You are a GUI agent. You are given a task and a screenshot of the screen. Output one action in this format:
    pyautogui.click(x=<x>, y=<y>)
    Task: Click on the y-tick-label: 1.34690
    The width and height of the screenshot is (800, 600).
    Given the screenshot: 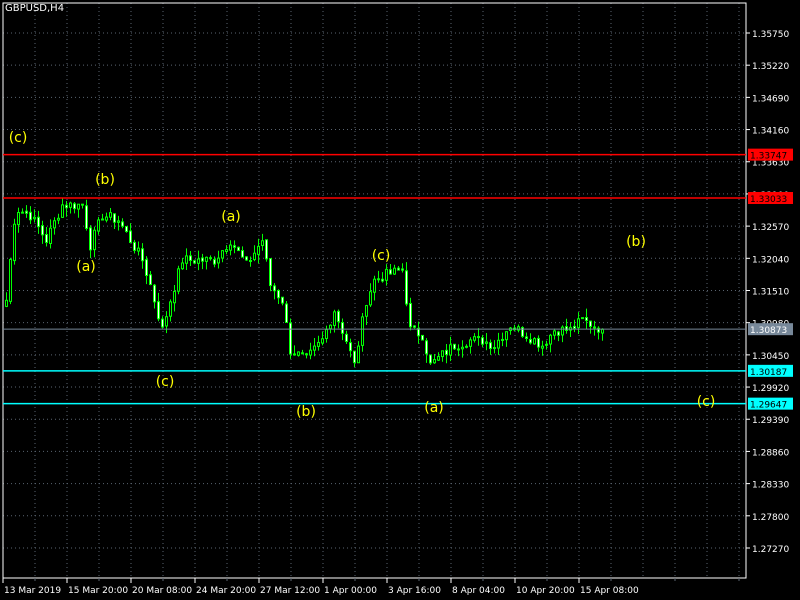 What is the action you would take?
    pyautogui.click(x=770, y=99)
    